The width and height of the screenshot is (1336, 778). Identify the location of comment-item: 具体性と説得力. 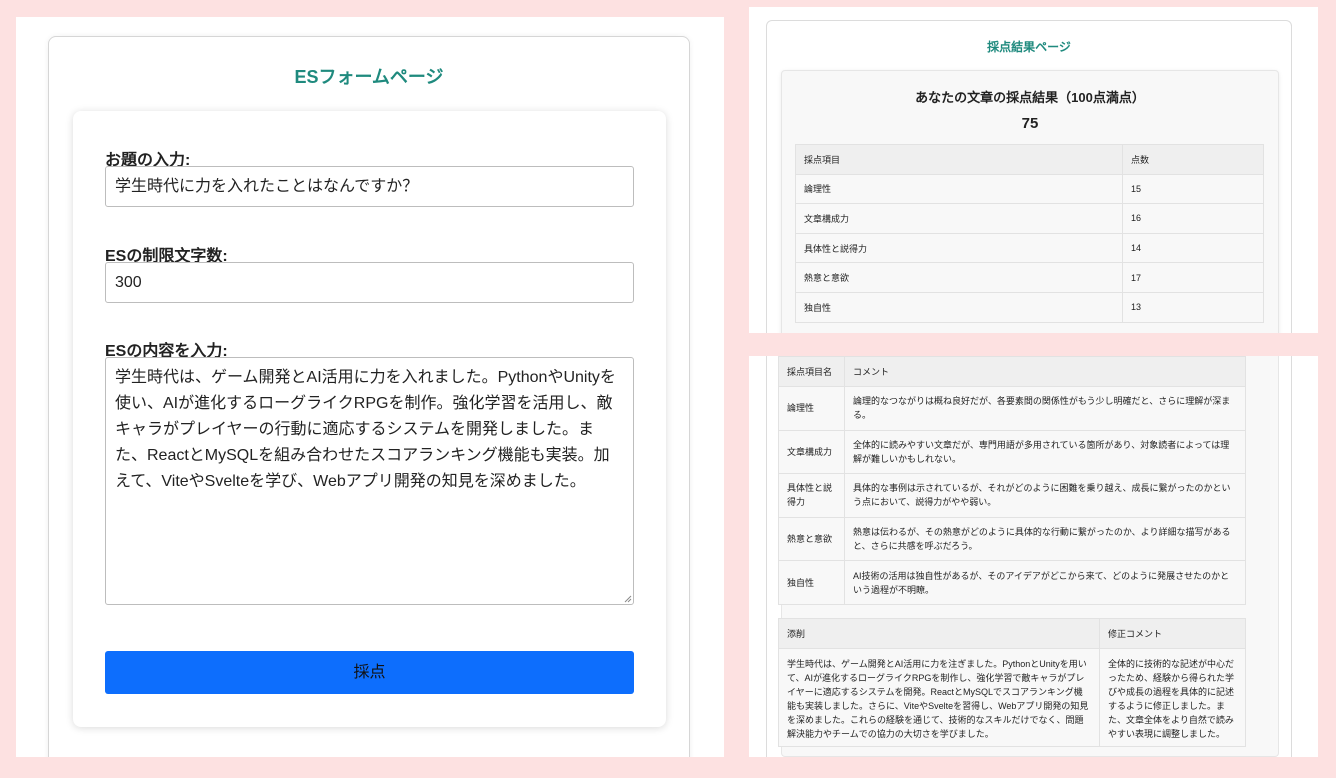
(811, 495).